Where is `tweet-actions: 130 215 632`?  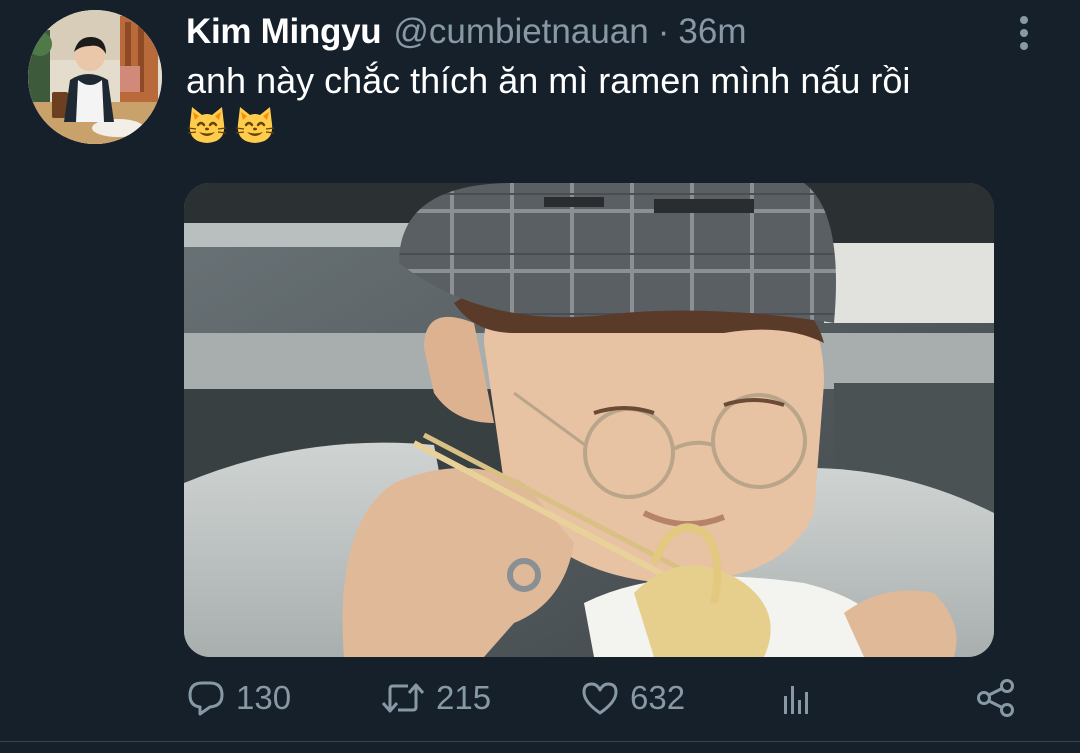 tweet-actions: 130 215 632 is located at coordinates (604, 698).